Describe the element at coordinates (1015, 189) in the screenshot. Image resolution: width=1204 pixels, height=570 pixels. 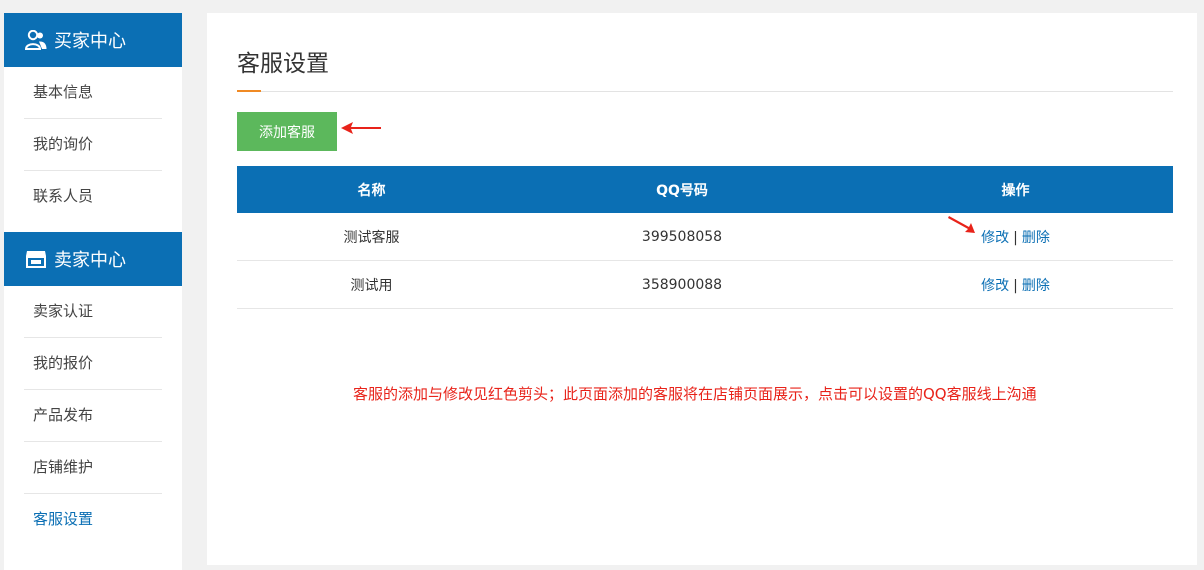
I see `column-header-actions: 操作` at that location.